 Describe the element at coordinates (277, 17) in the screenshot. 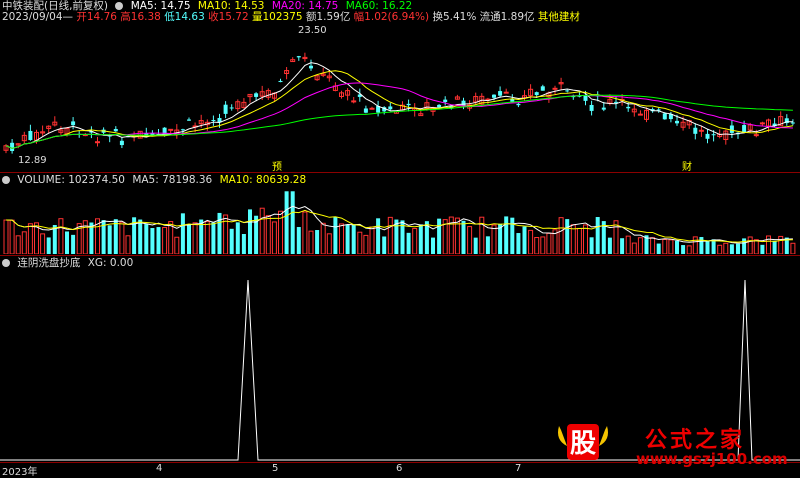

I see `quote-volume: 量102375` at that location.